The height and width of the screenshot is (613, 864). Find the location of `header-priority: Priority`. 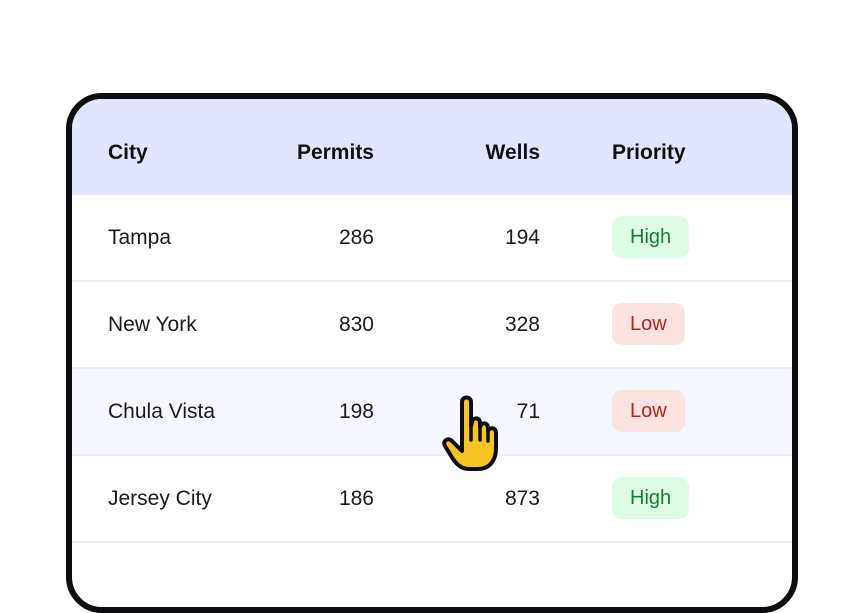

header-priority: Priority is located at coordinates (649, 147).